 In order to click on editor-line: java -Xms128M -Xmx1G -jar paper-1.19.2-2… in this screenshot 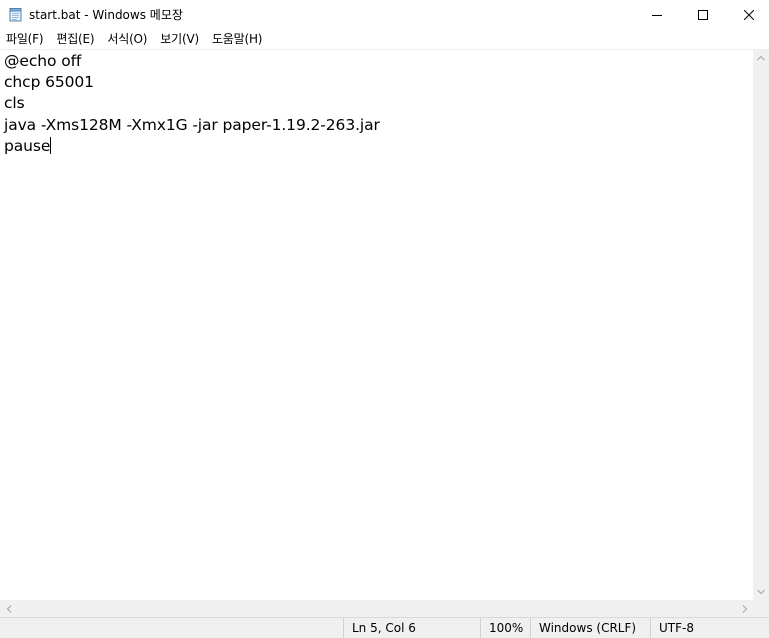, I will do `click(192, 124)`.